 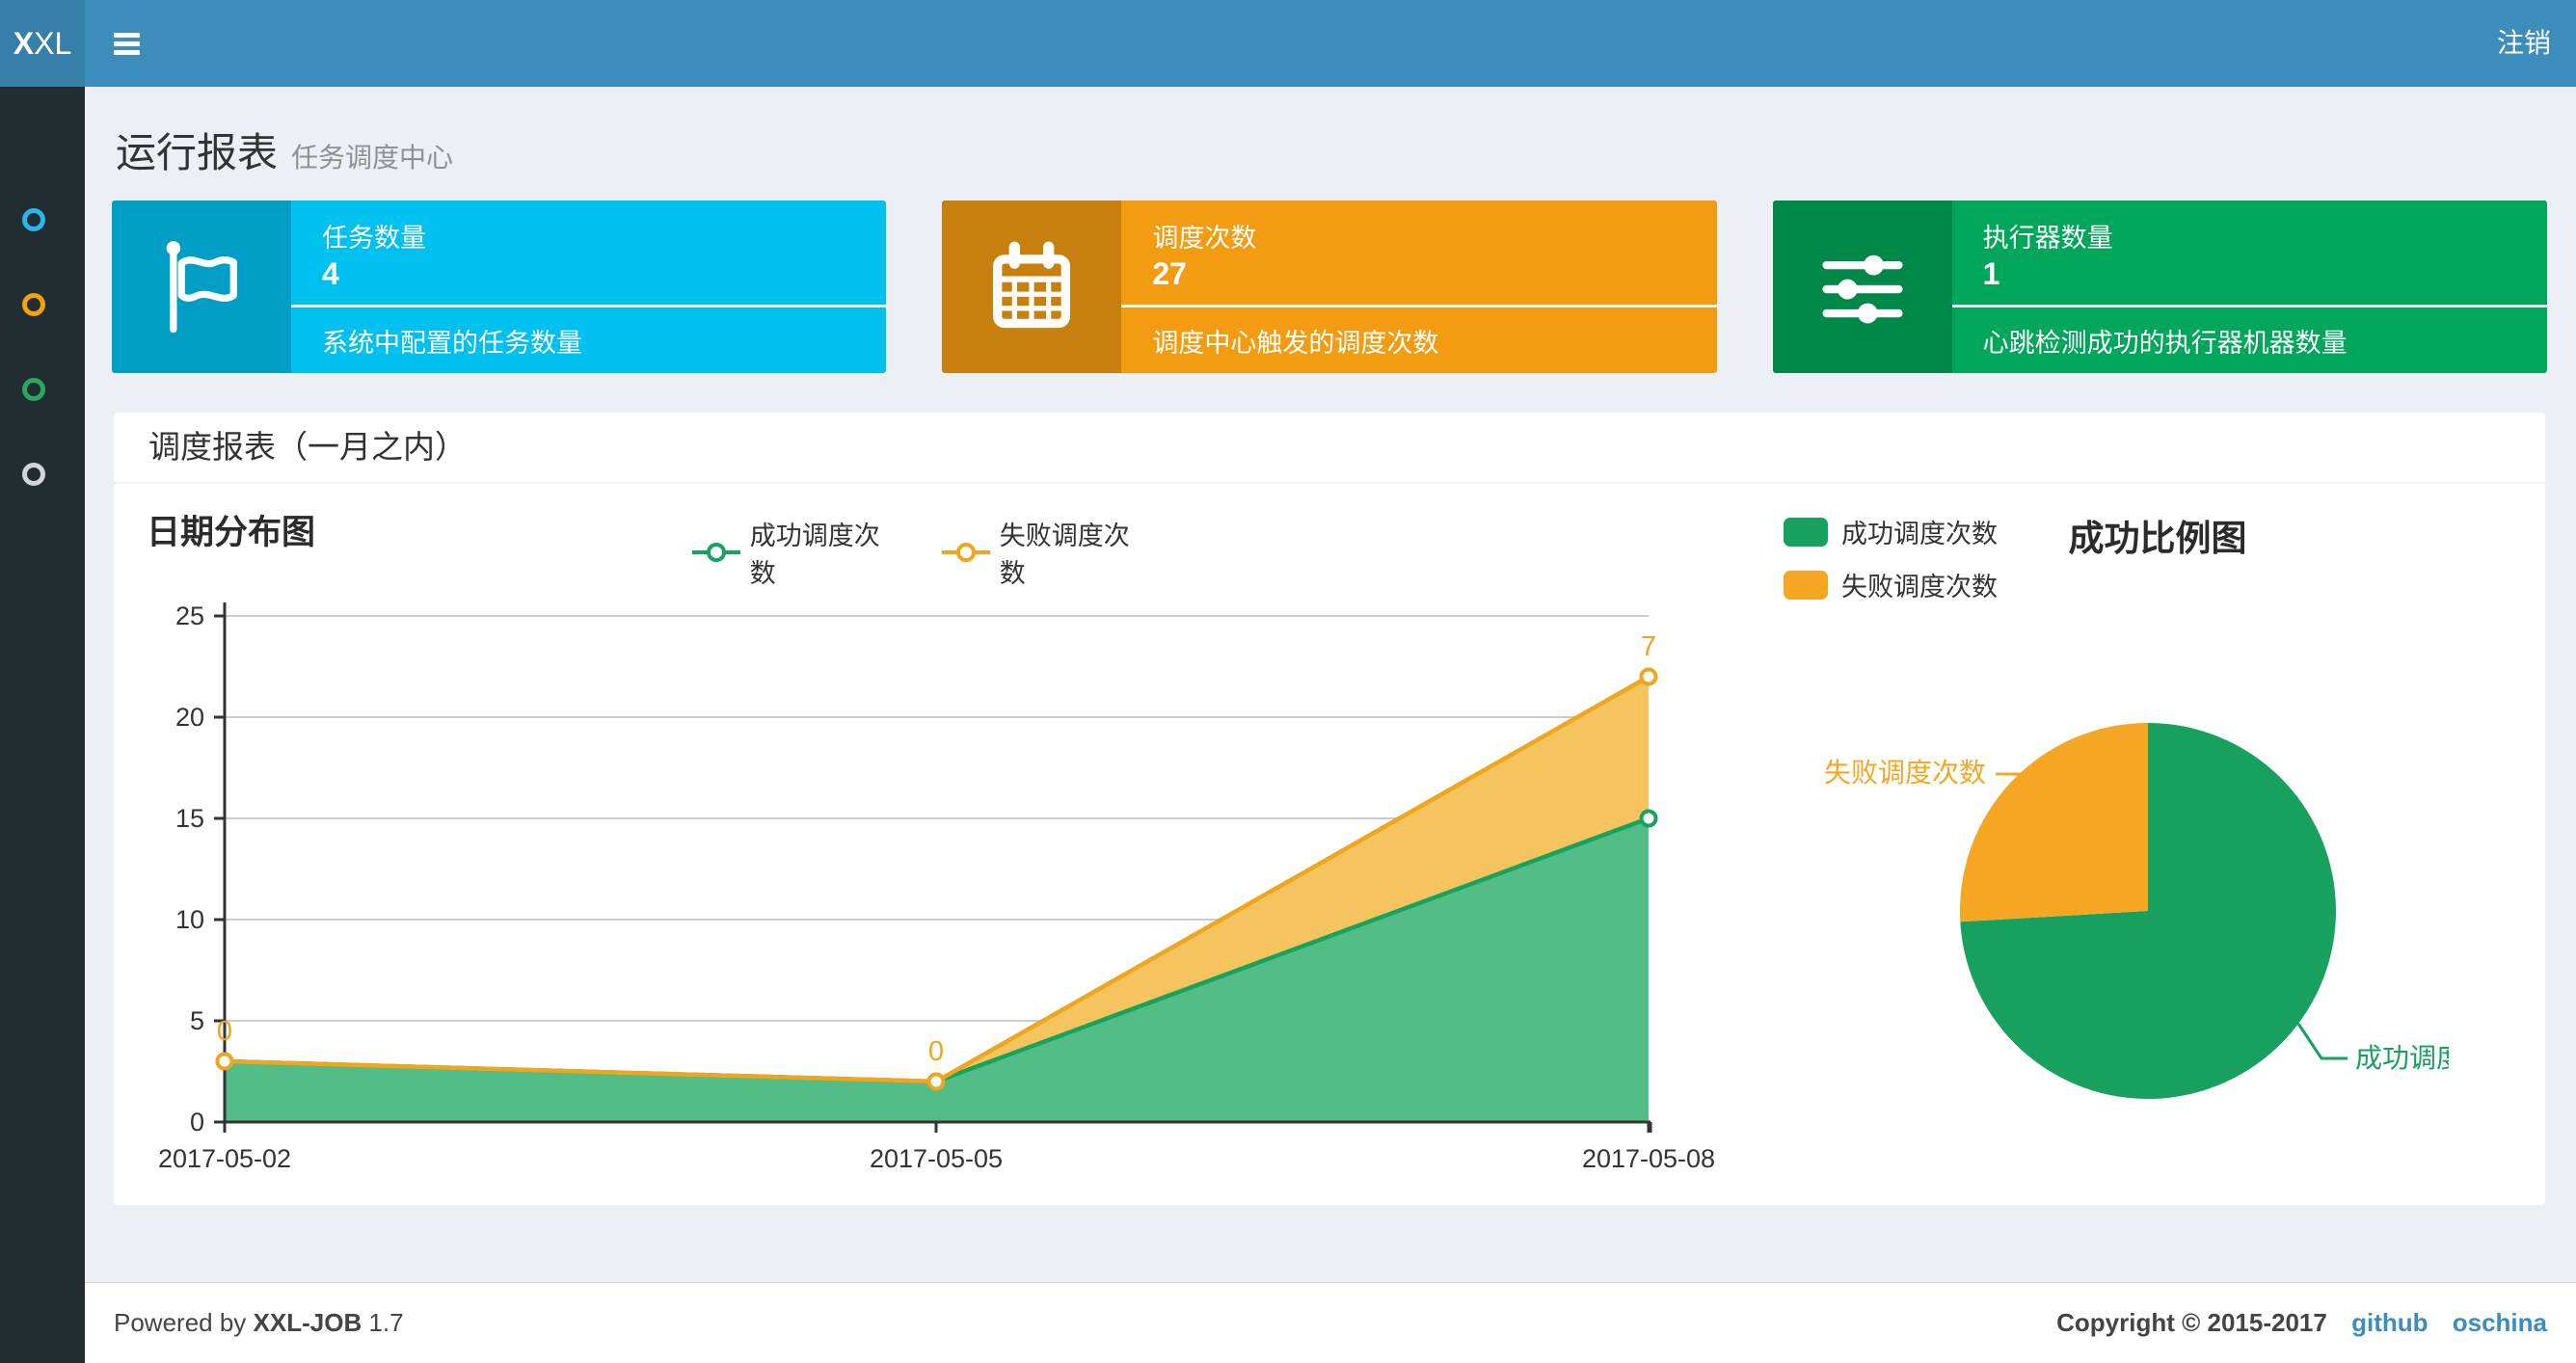 What do you see at coordinates (2048, 238) in the screenshot?
I see `stat-card-title: 执行器数量` at bounding box center [2048, 238].